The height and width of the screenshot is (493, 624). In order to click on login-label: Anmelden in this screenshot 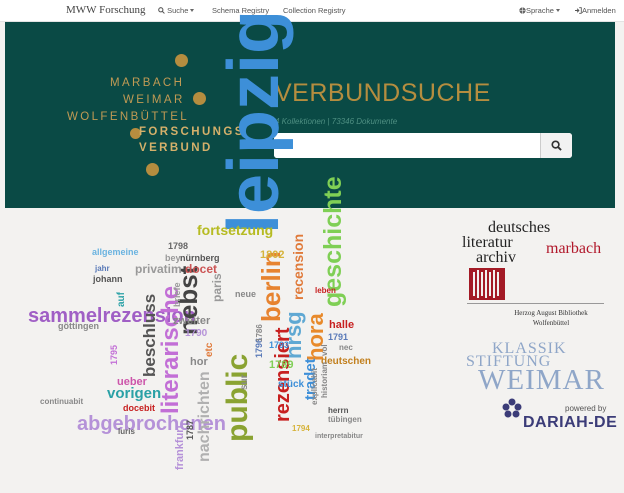, I will do `click(599, 10)`.